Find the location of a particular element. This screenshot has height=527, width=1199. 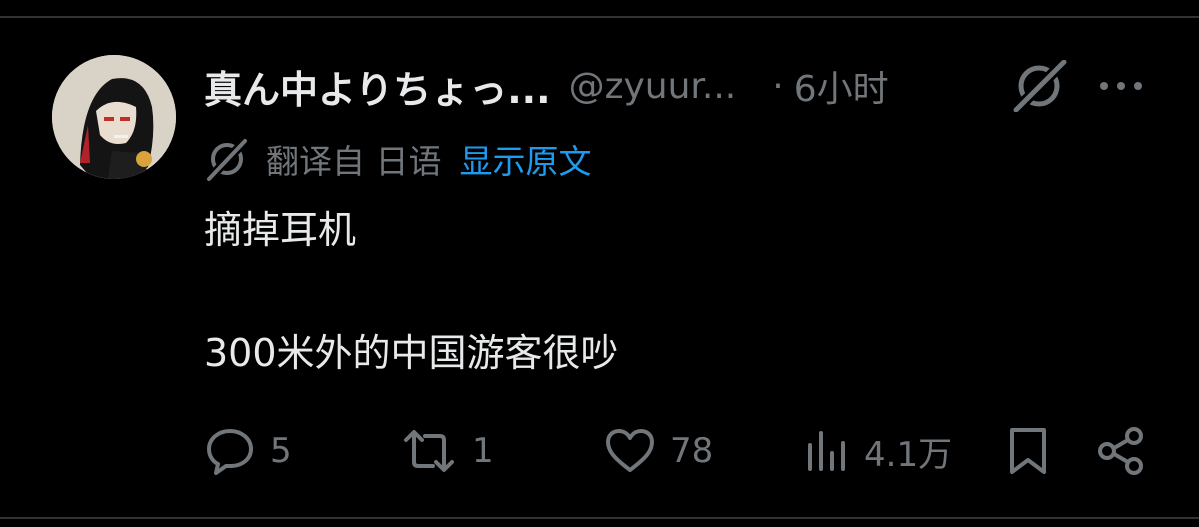

grok-icon is located at coordinates (1040, 86).